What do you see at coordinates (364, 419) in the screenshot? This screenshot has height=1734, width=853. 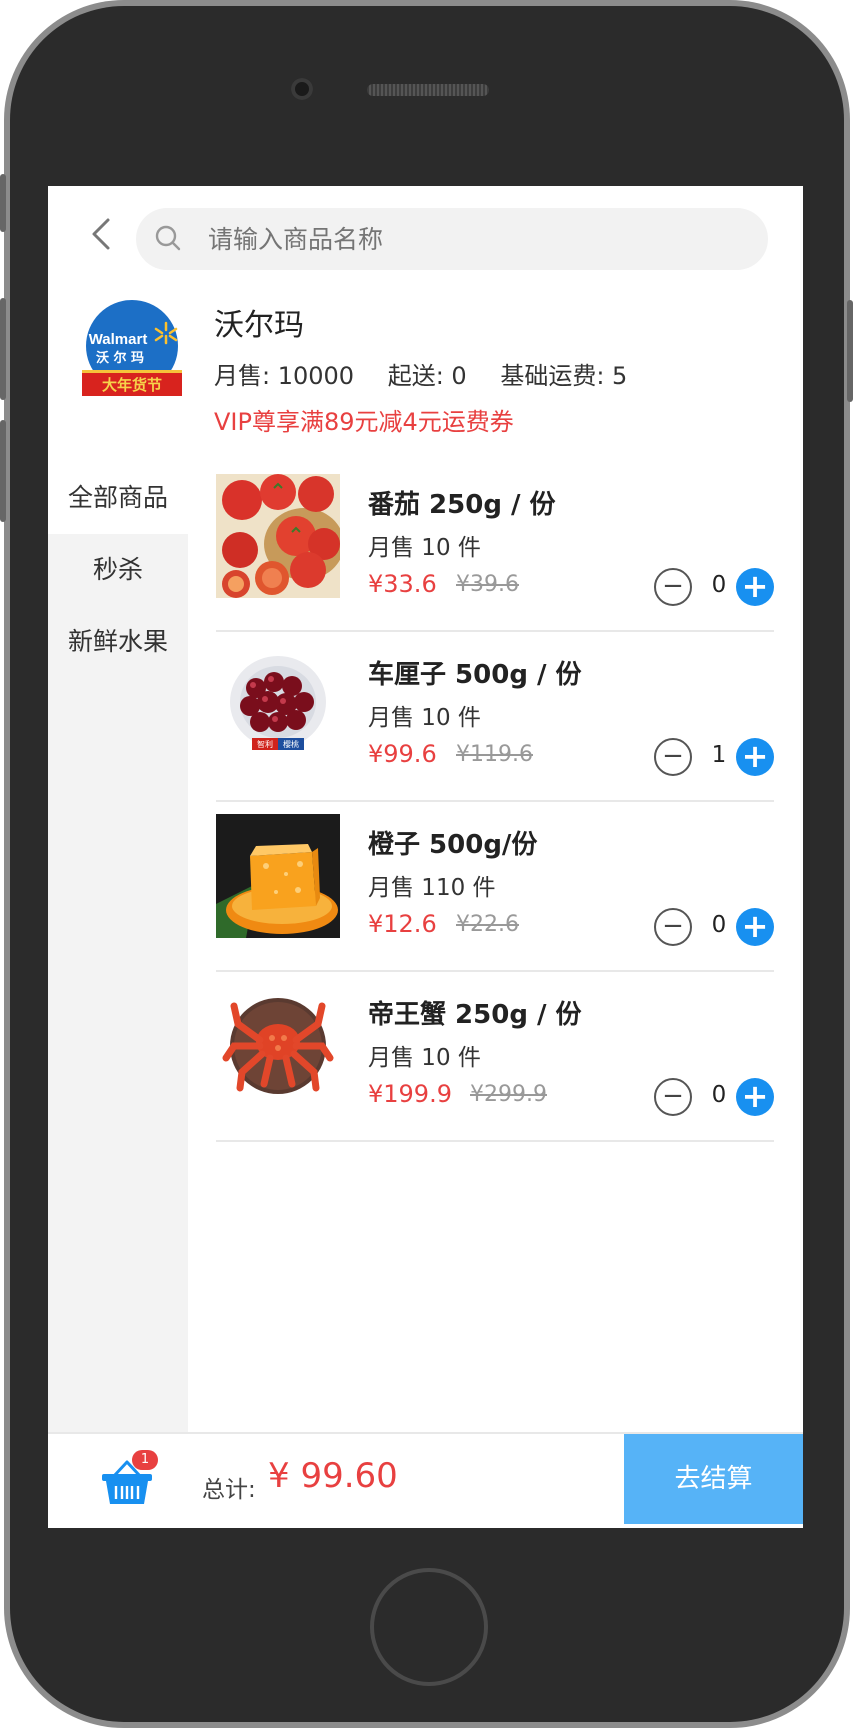 I see `vip-promo: VIP尊享满89元减4元运费券` at bounding box center [364, 419].